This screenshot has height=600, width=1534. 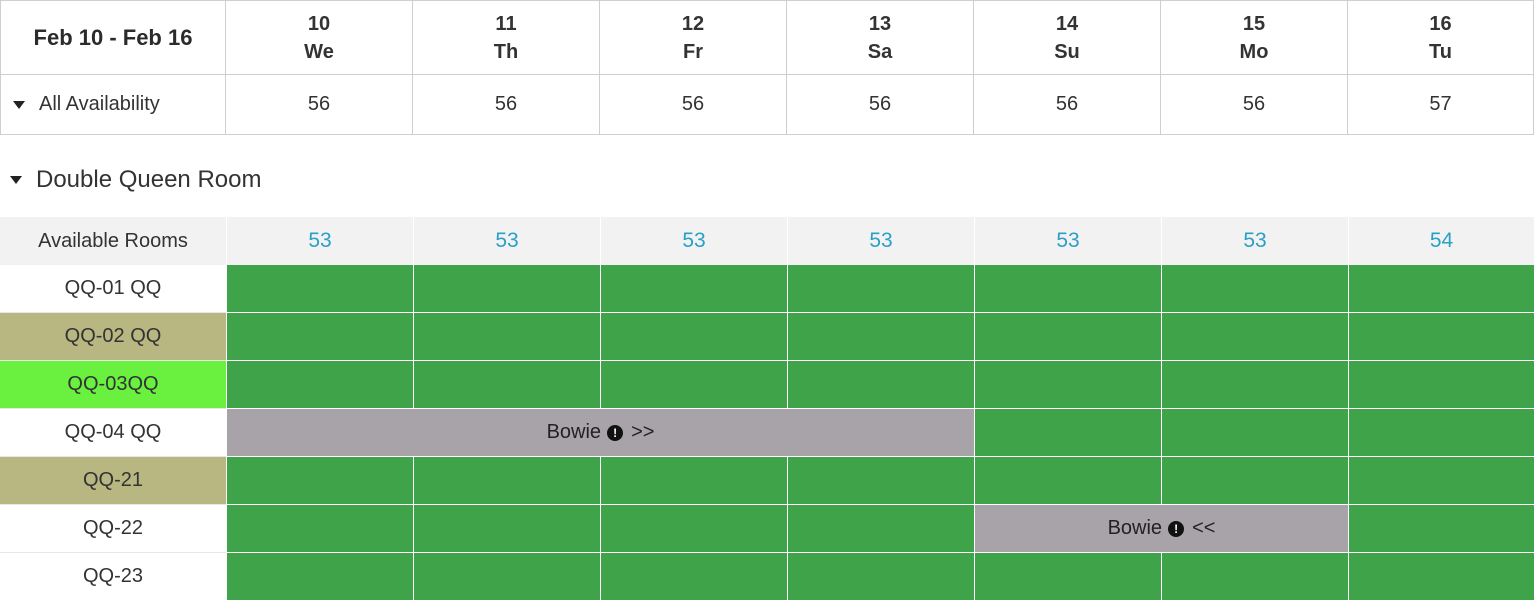 I want to click on room-row: QQ-23, so click(x=767, y=576).